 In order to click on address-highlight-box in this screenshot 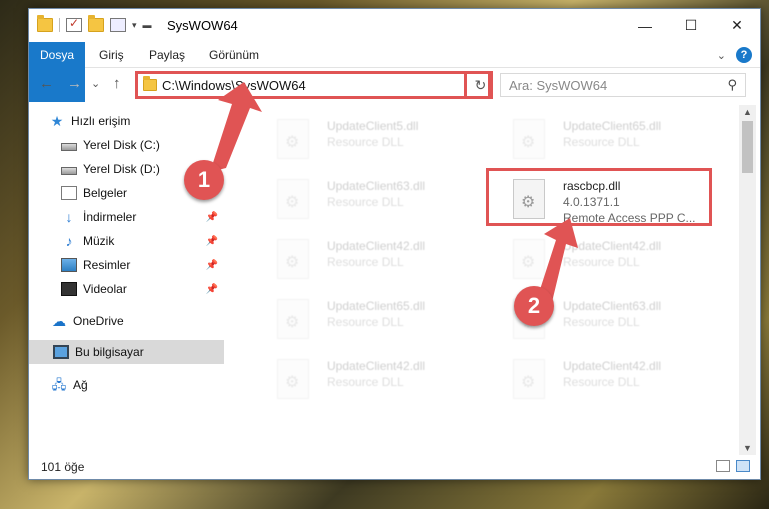, I will do `click(313, 85)`.